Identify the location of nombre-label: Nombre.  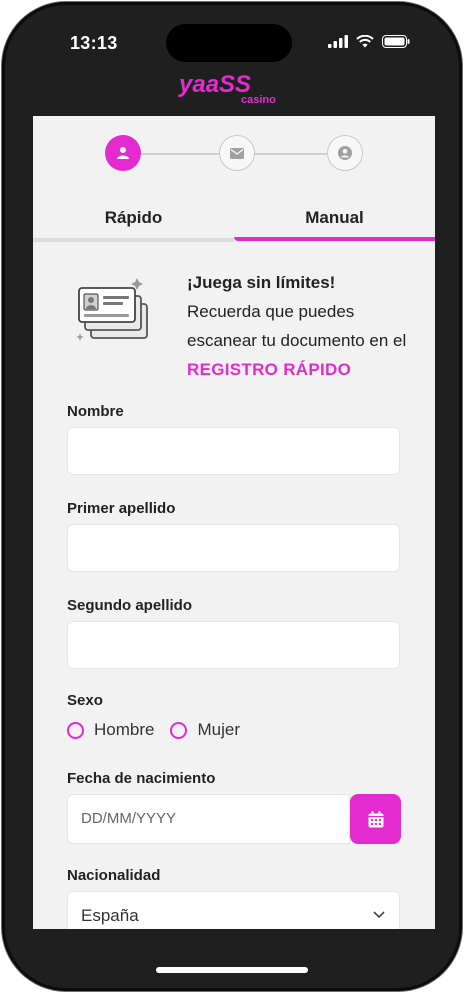
(95, 411).